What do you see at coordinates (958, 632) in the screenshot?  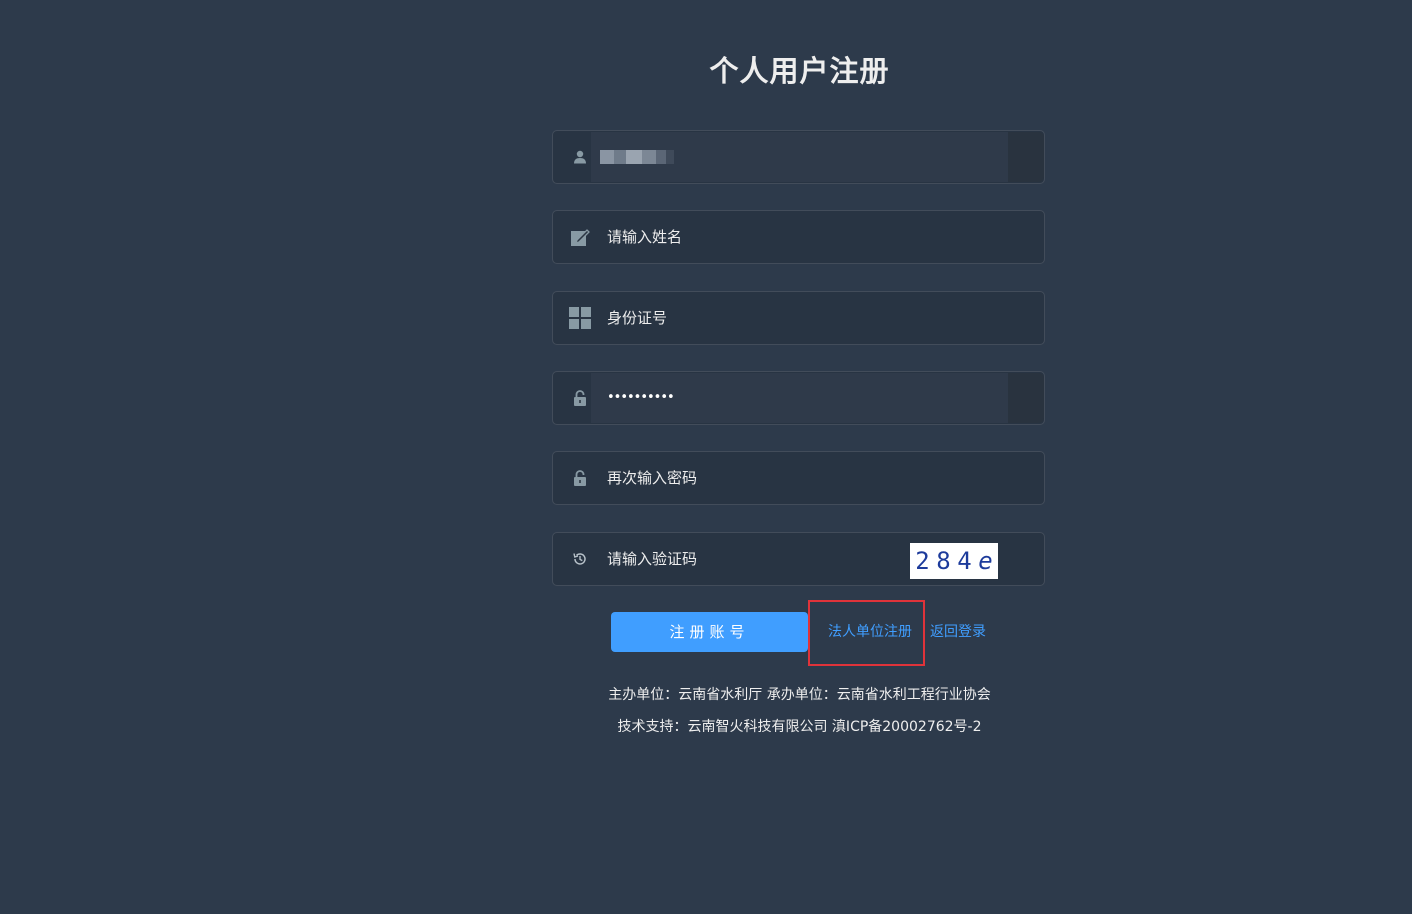 I see `back-to-login-link: 返回登录` at bounding box center [958, 632].